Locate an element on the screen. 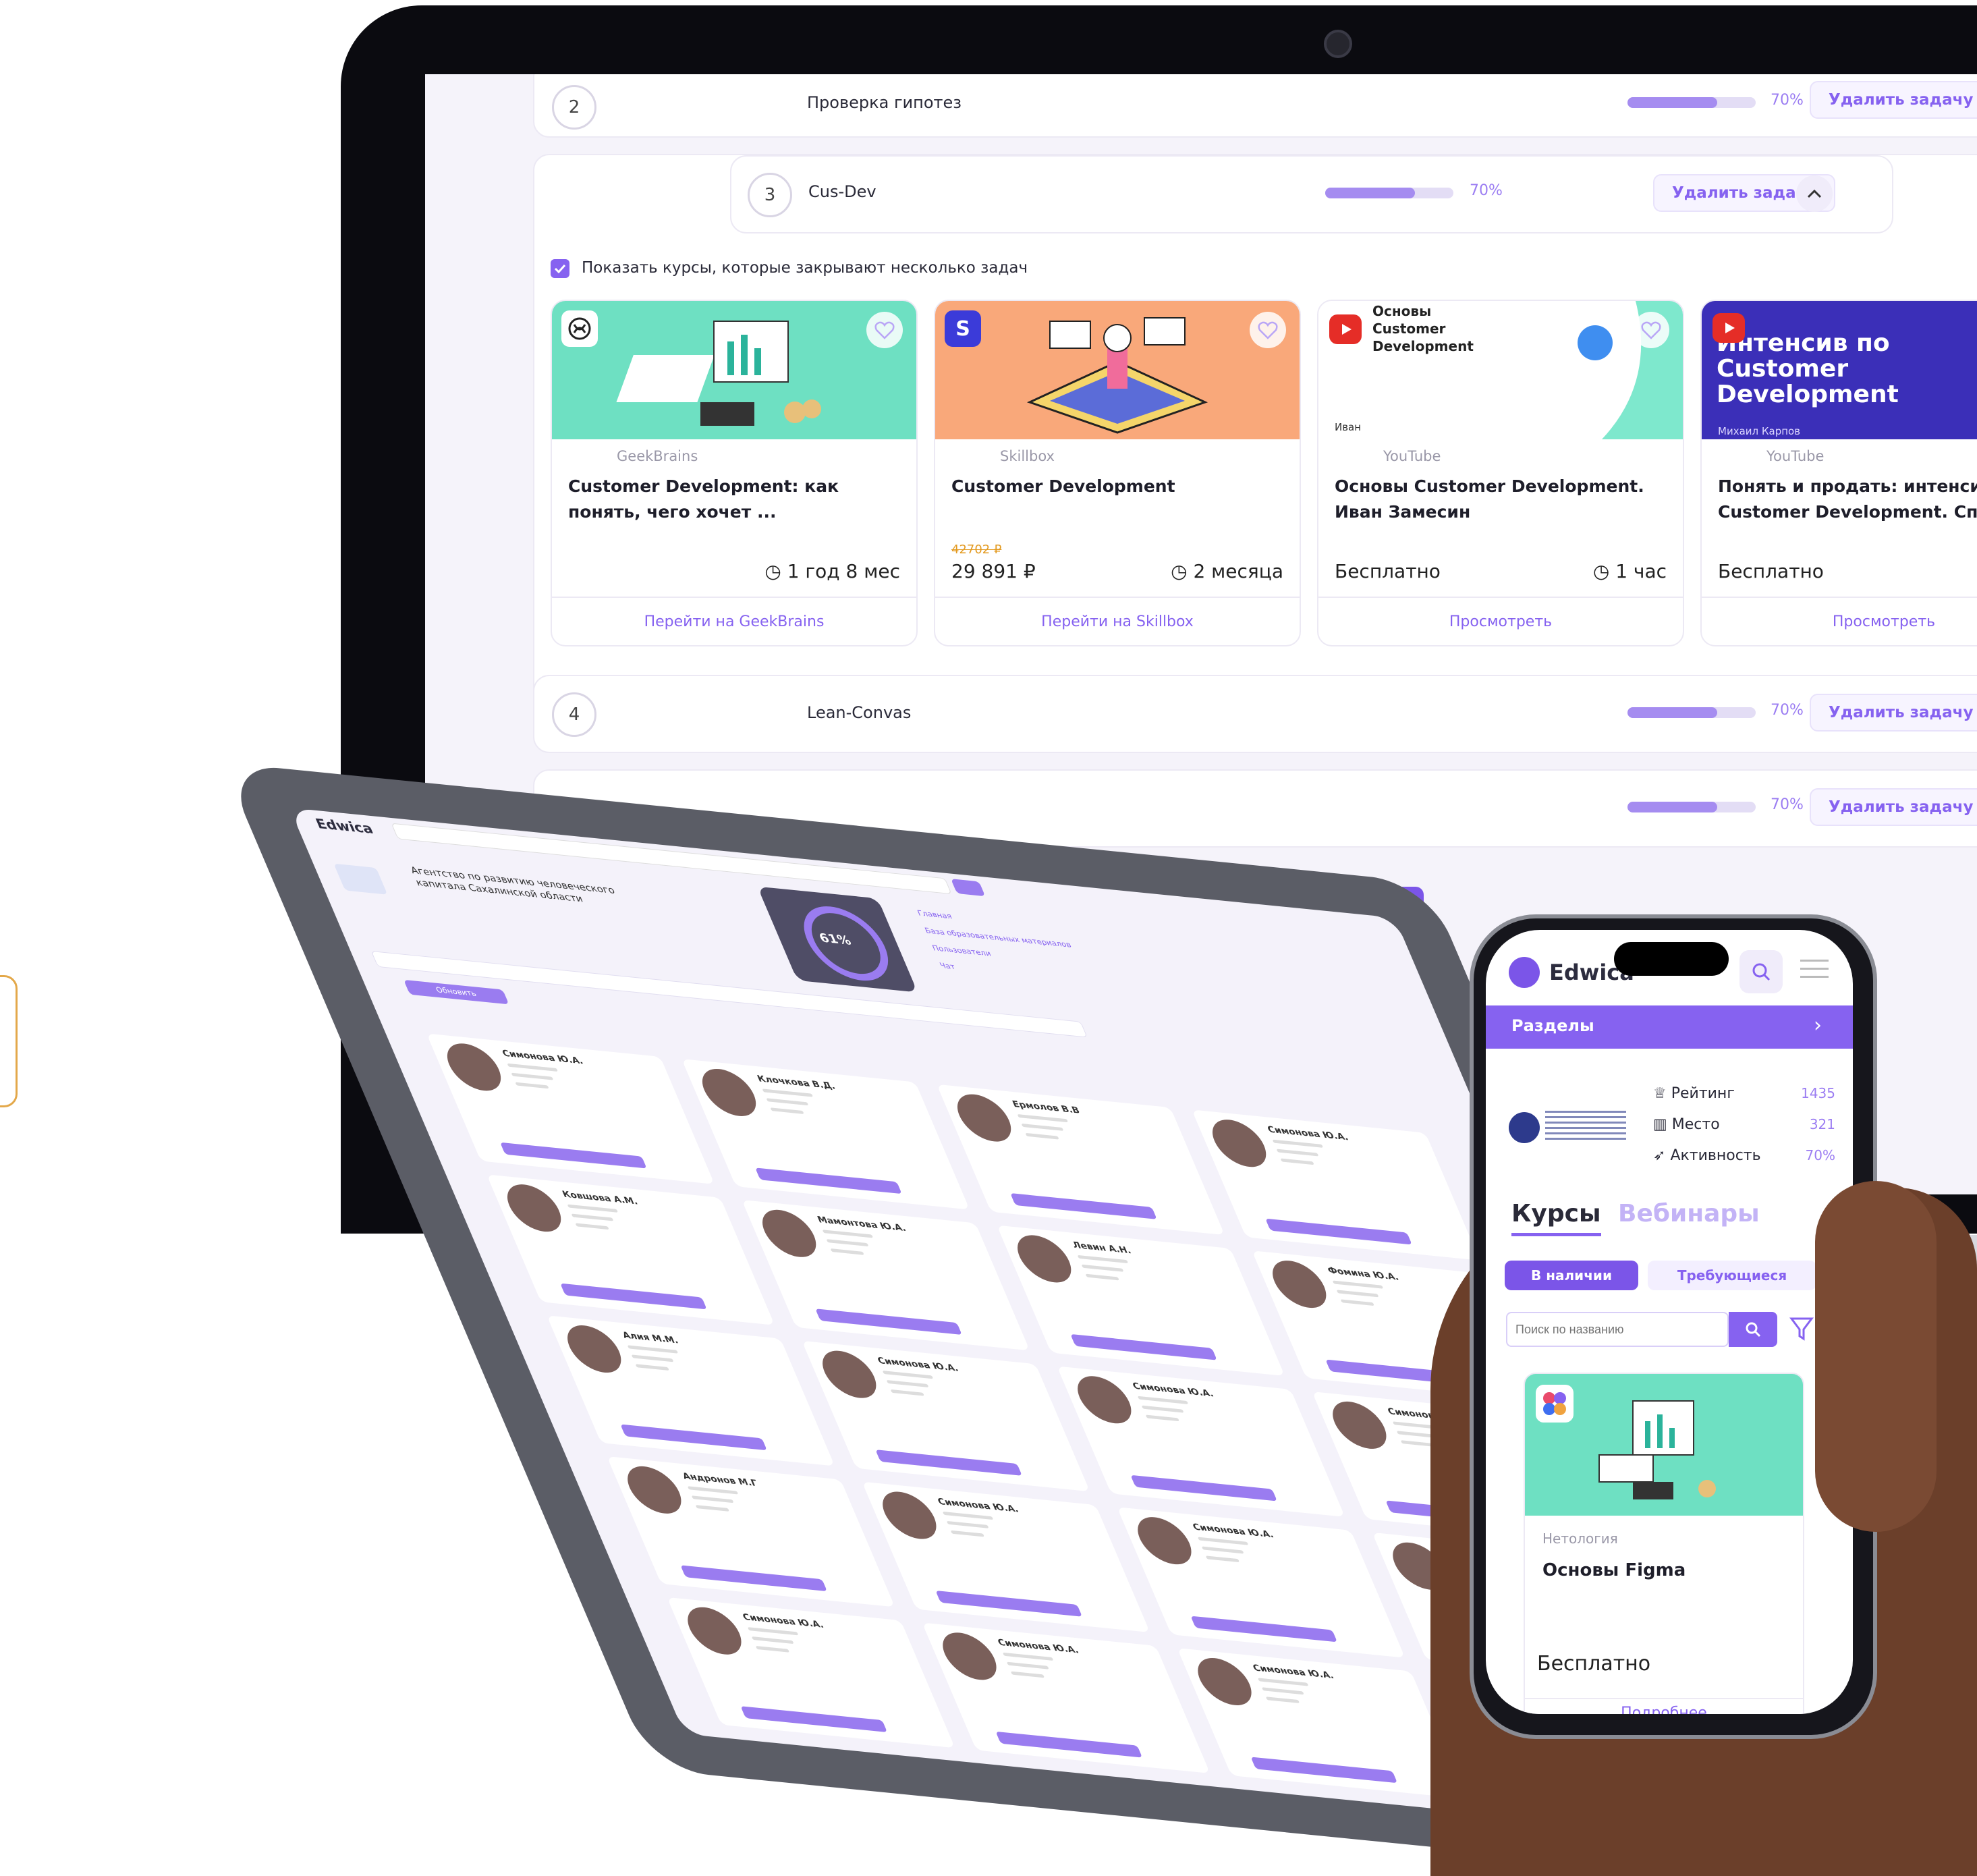  task-row: 2 Проверка гипотез 70% Удалить задачу is located at coordinates (1255, 106).